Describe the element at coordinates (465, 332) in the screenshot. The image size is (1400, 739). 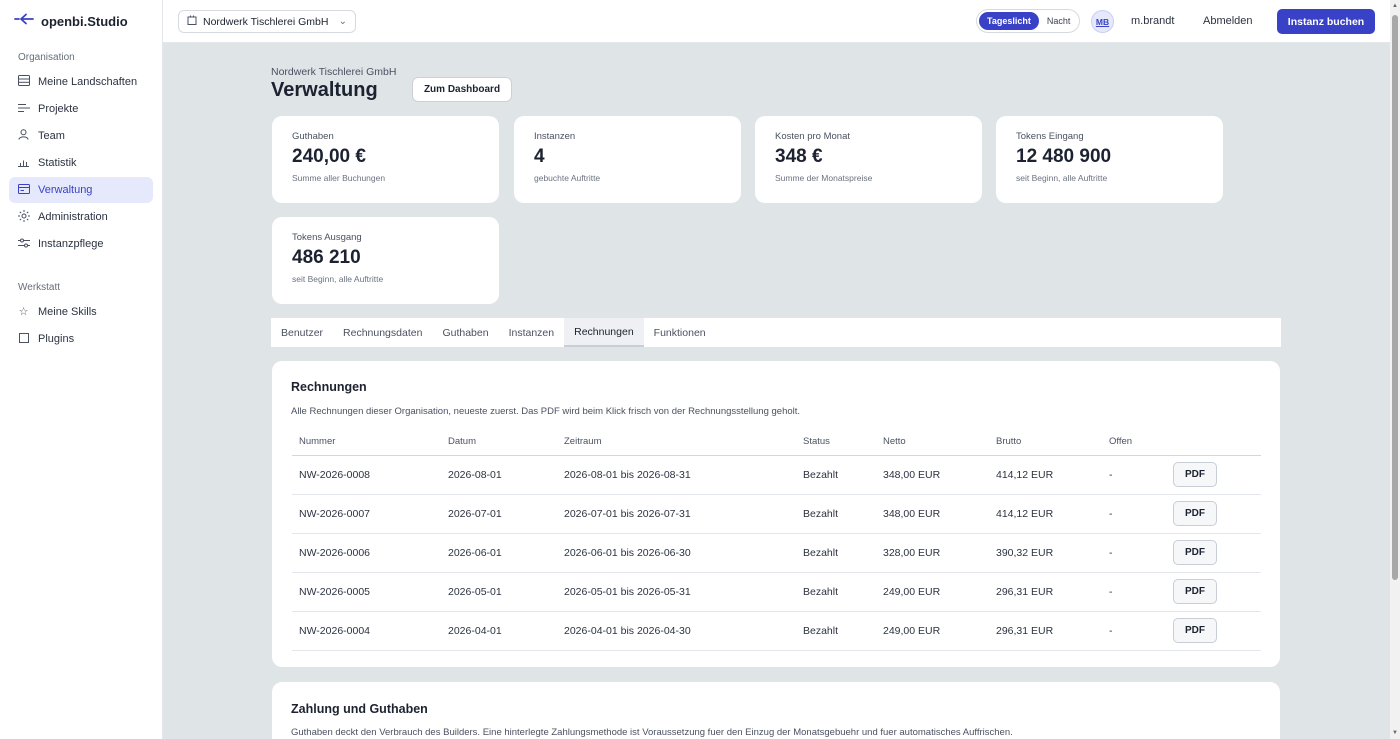
I see `tab-guthaben: Guthaben` at that location.